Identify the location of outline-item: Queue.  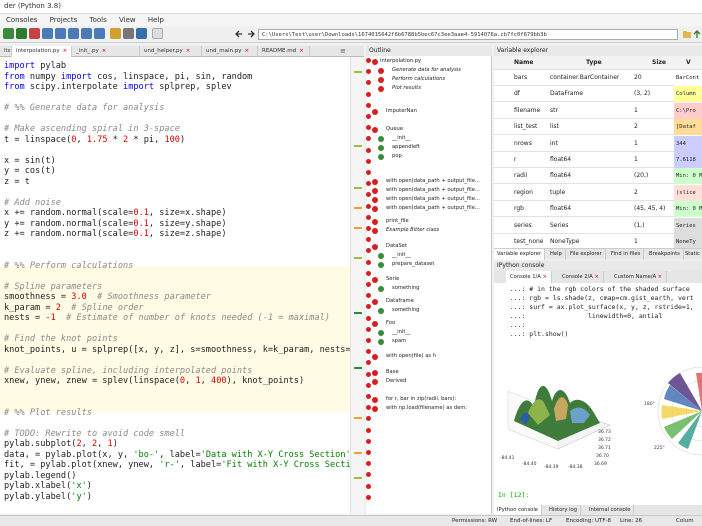
(394, 129).